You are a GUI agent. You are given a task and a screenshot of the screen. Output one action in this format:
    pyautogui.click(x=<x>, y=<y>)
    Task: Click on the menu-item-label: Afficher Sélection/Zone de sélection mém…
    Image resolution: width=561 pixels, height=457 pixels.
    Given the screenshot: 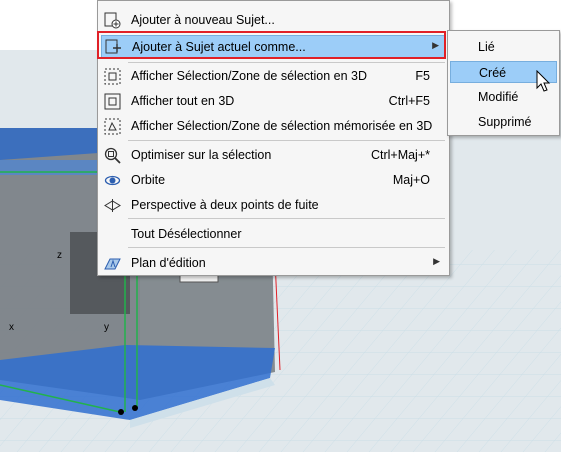 What is the action you would take?
    pyautogui.click(x=282, y=126)
    